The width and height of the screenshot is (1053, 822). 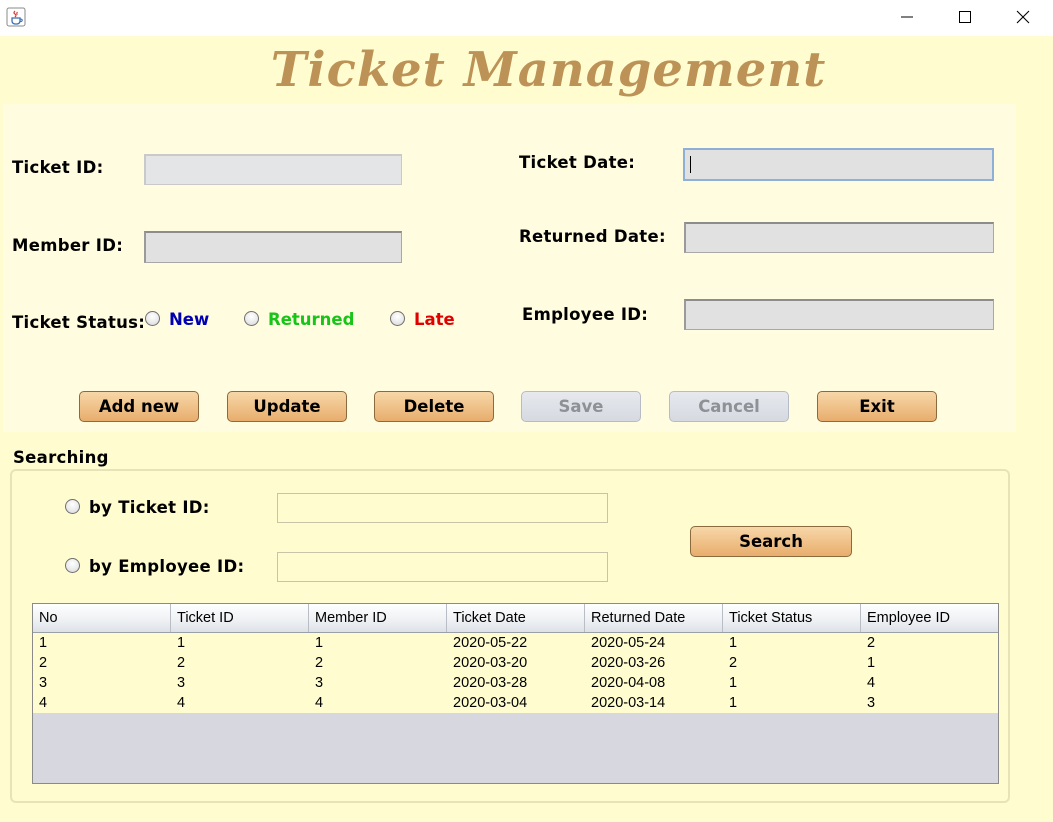 What do you see at coordinates (378, 618) in the screenshot?
I see `column-header: Member ID` at bounding box center [378, 618].